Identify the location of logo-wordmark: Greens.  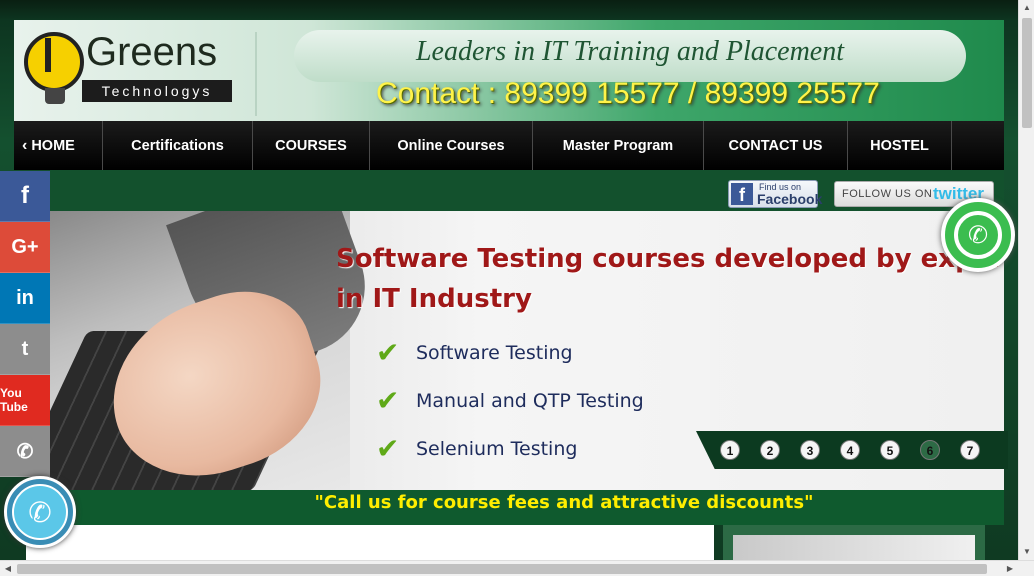
(152, 52).